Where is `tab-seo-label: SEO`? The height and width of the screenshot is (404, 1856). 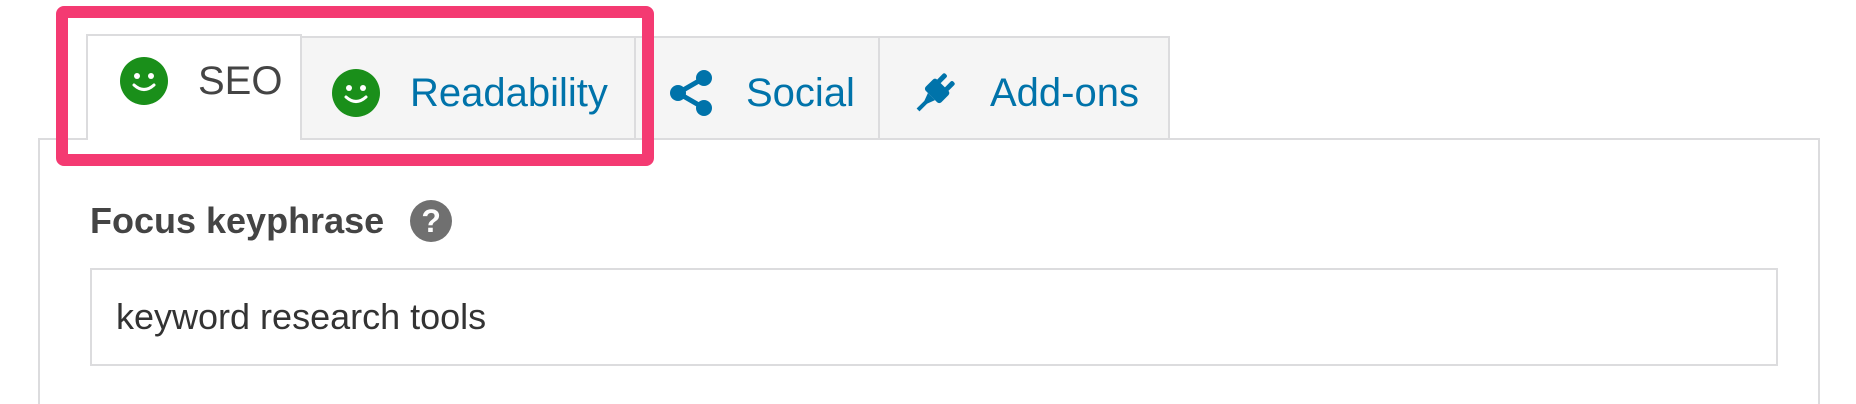 tab-seo-label: SEO is located at coordinates (240, 80).